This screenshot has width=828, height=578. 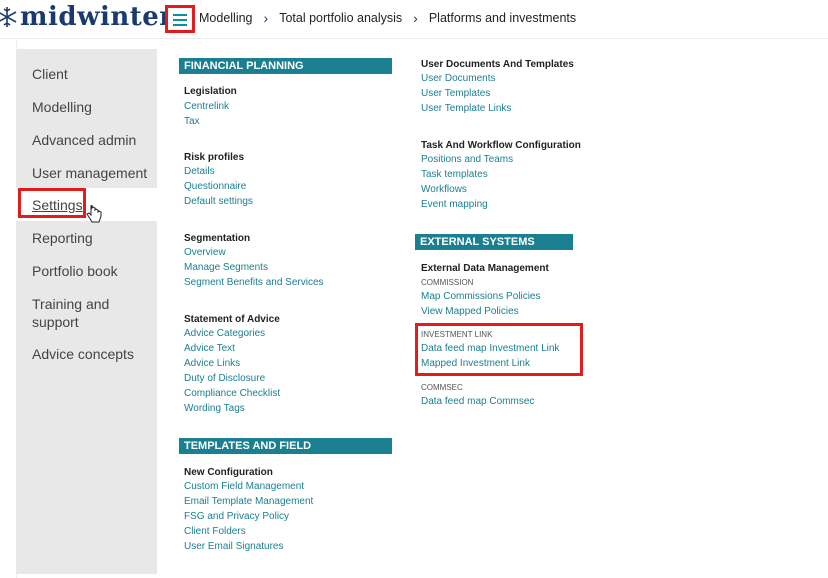 What do you see at coordinates (83, 354) in the screenshot?
I see `menu-item-advice-concepts: Advice concepts` at bounding box center [83, 354].